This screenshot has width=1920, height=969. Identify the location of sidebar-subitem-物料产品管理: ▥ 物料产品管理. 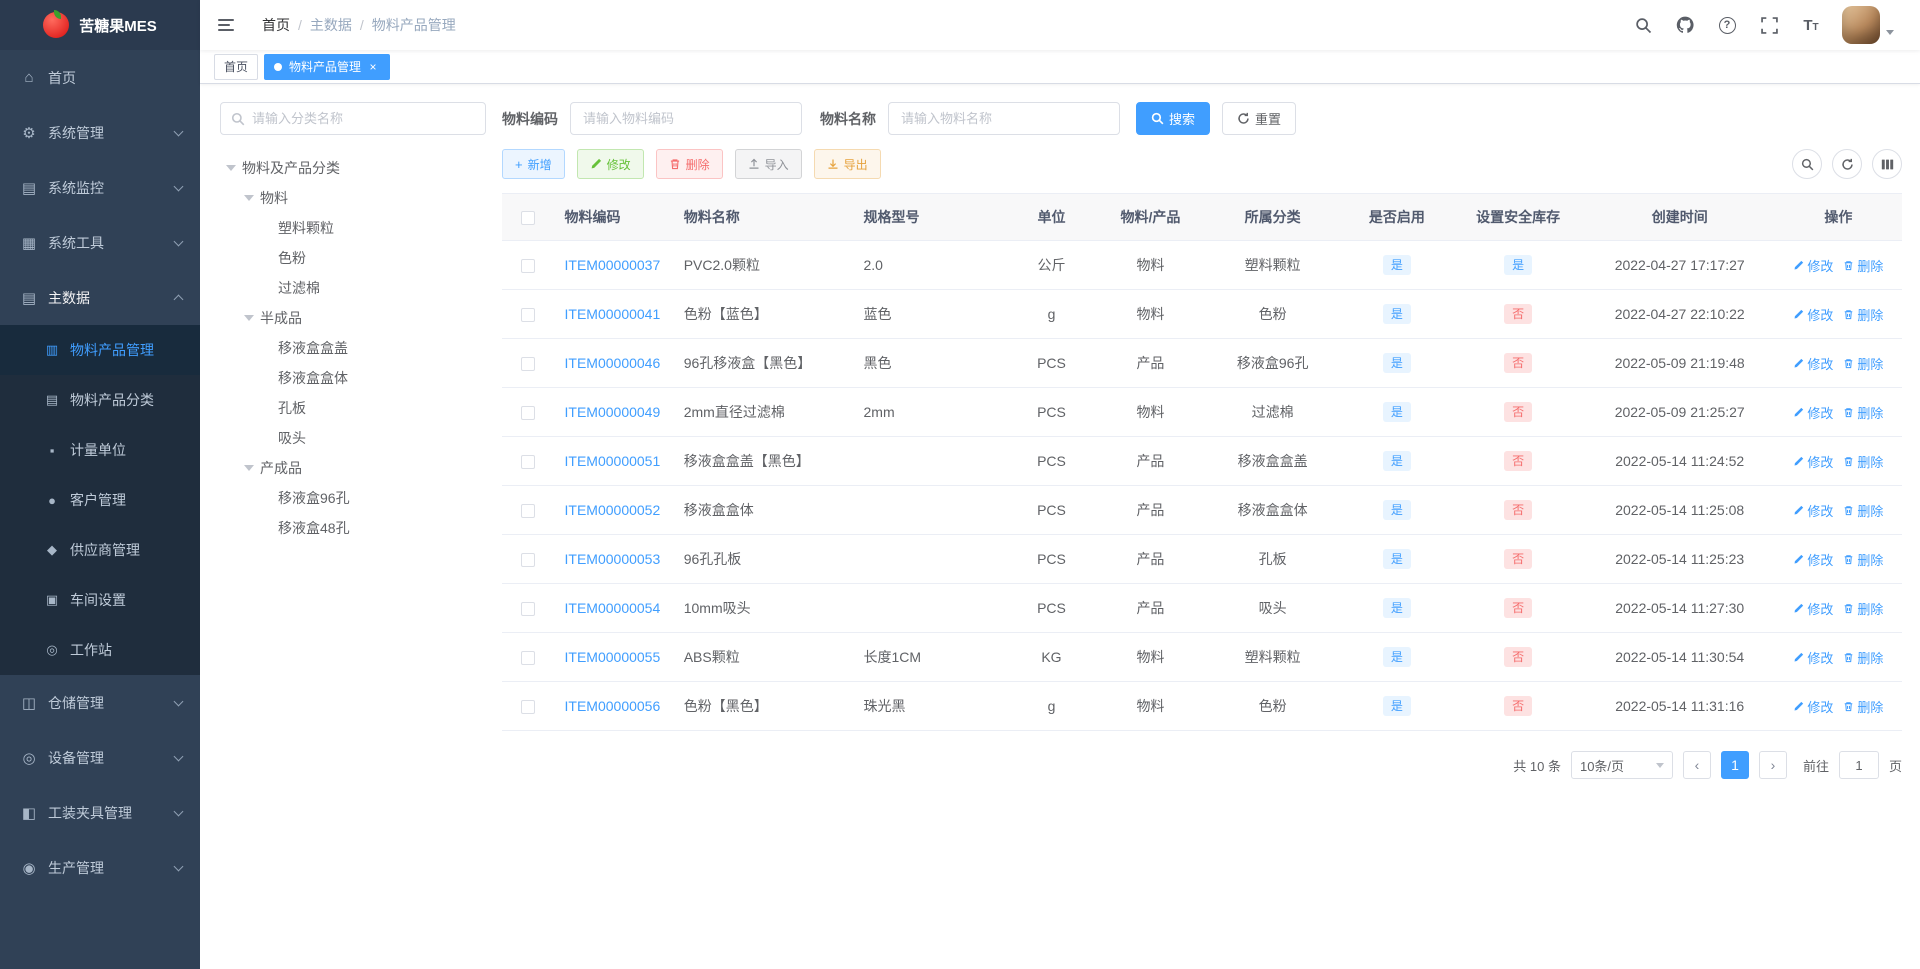
(100, 350).